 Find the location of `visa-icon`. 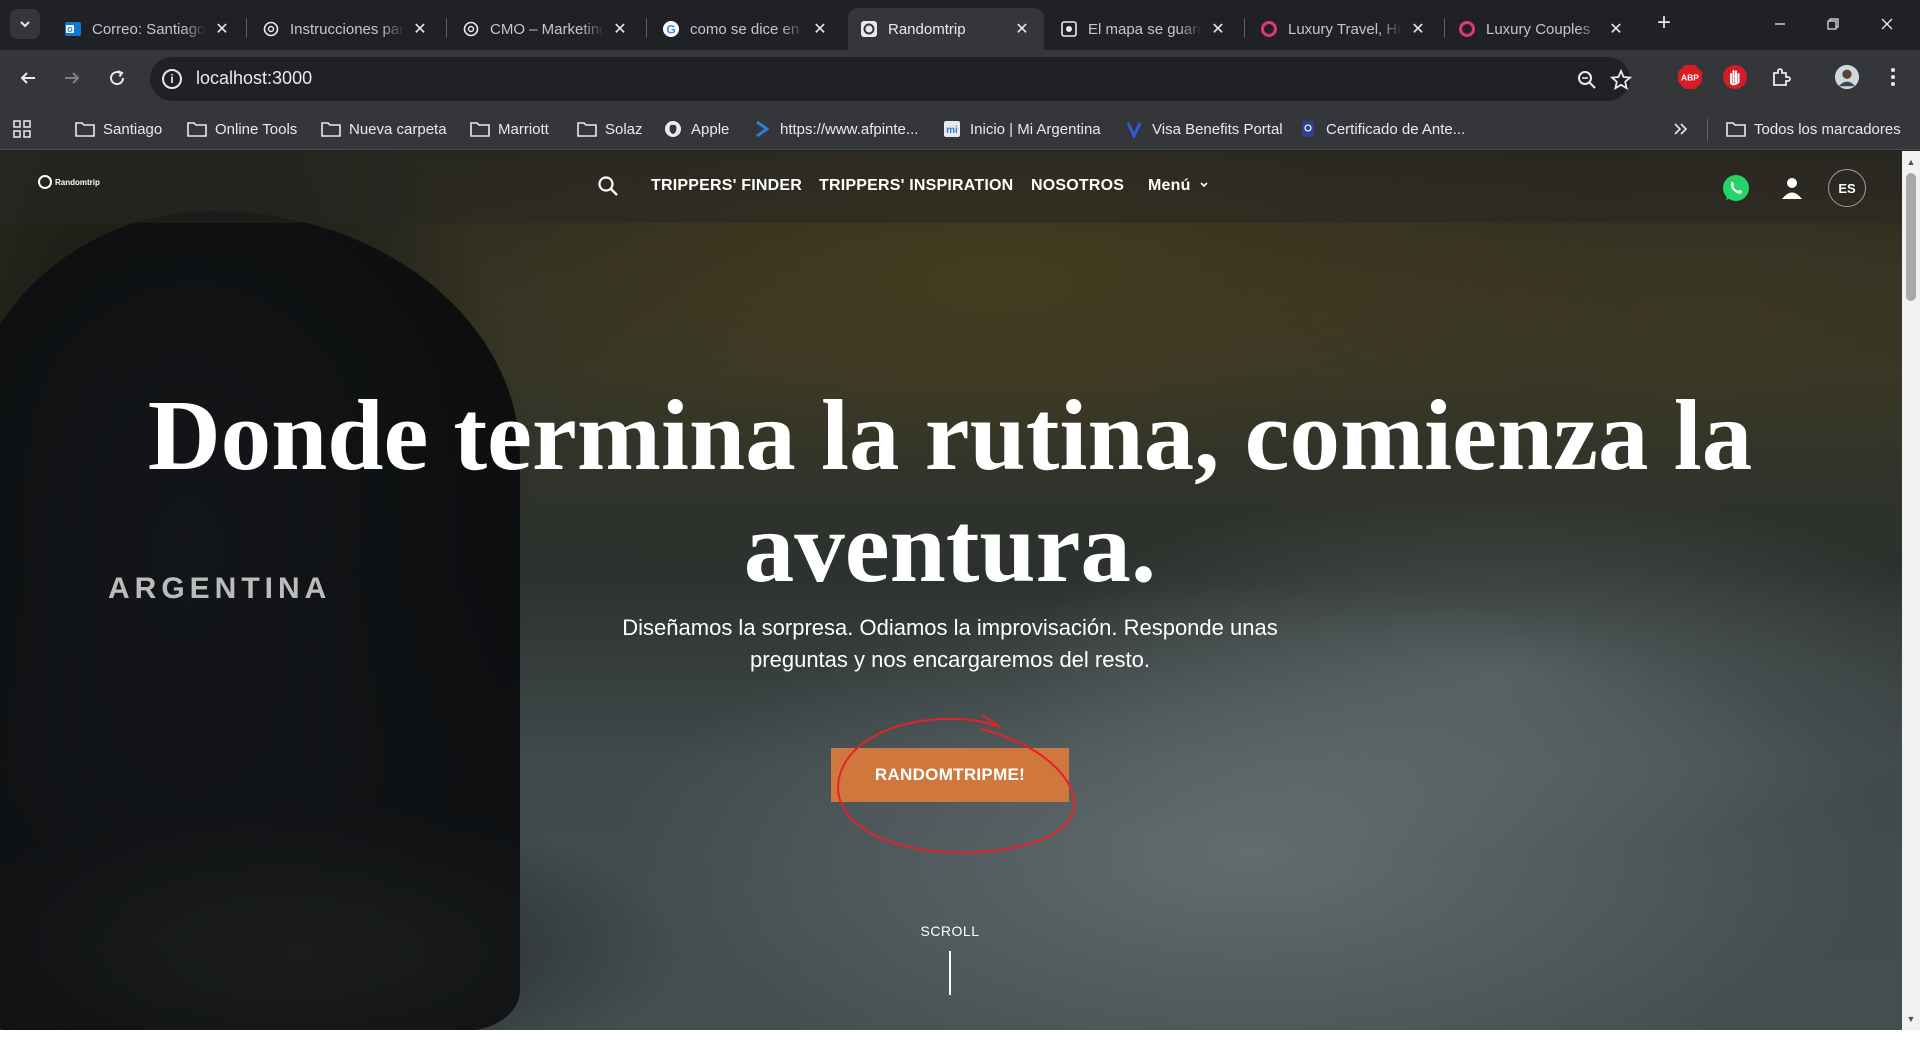

visa-icon is located at coordinates (1134, 129).